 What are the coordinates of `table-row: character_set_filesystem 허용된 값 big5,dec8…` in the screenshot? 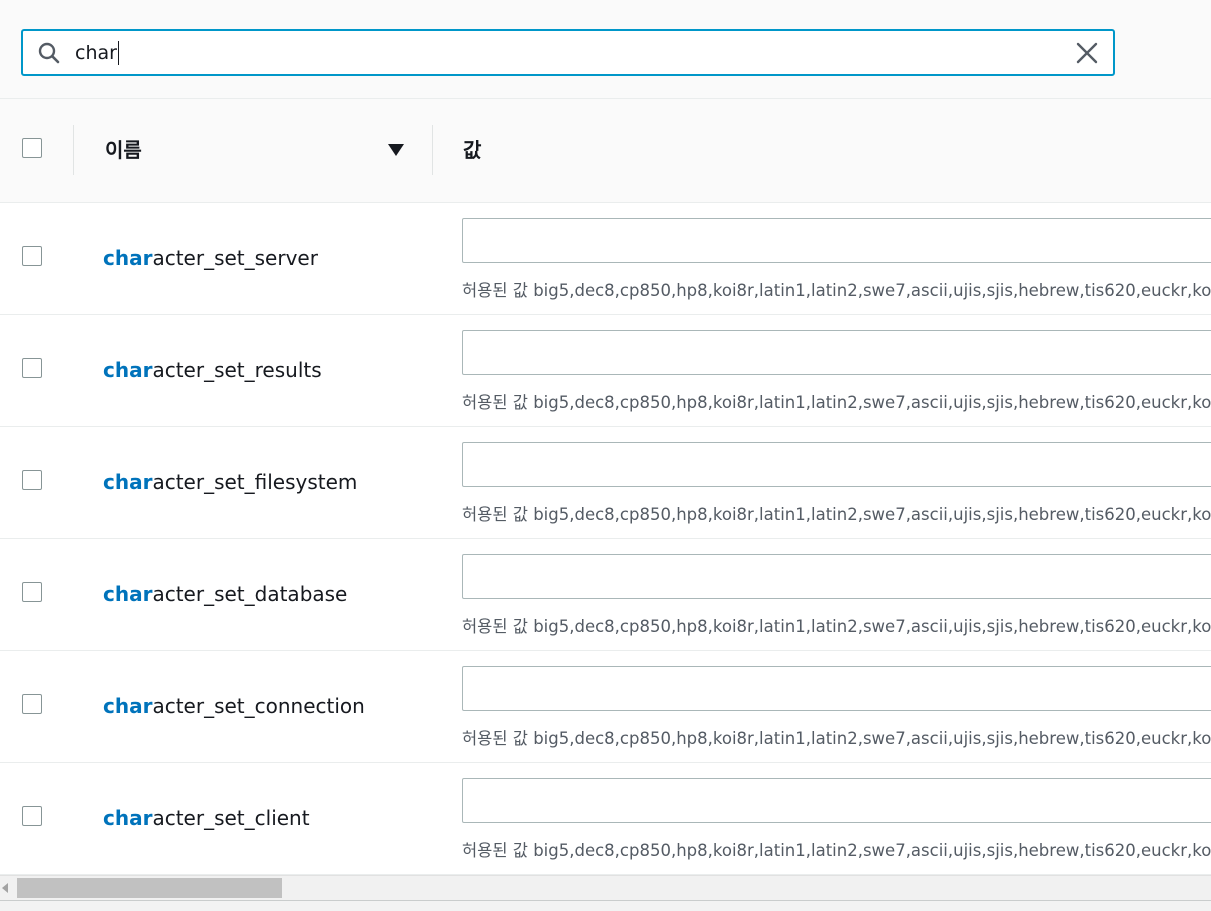 It's located at (605, 483).